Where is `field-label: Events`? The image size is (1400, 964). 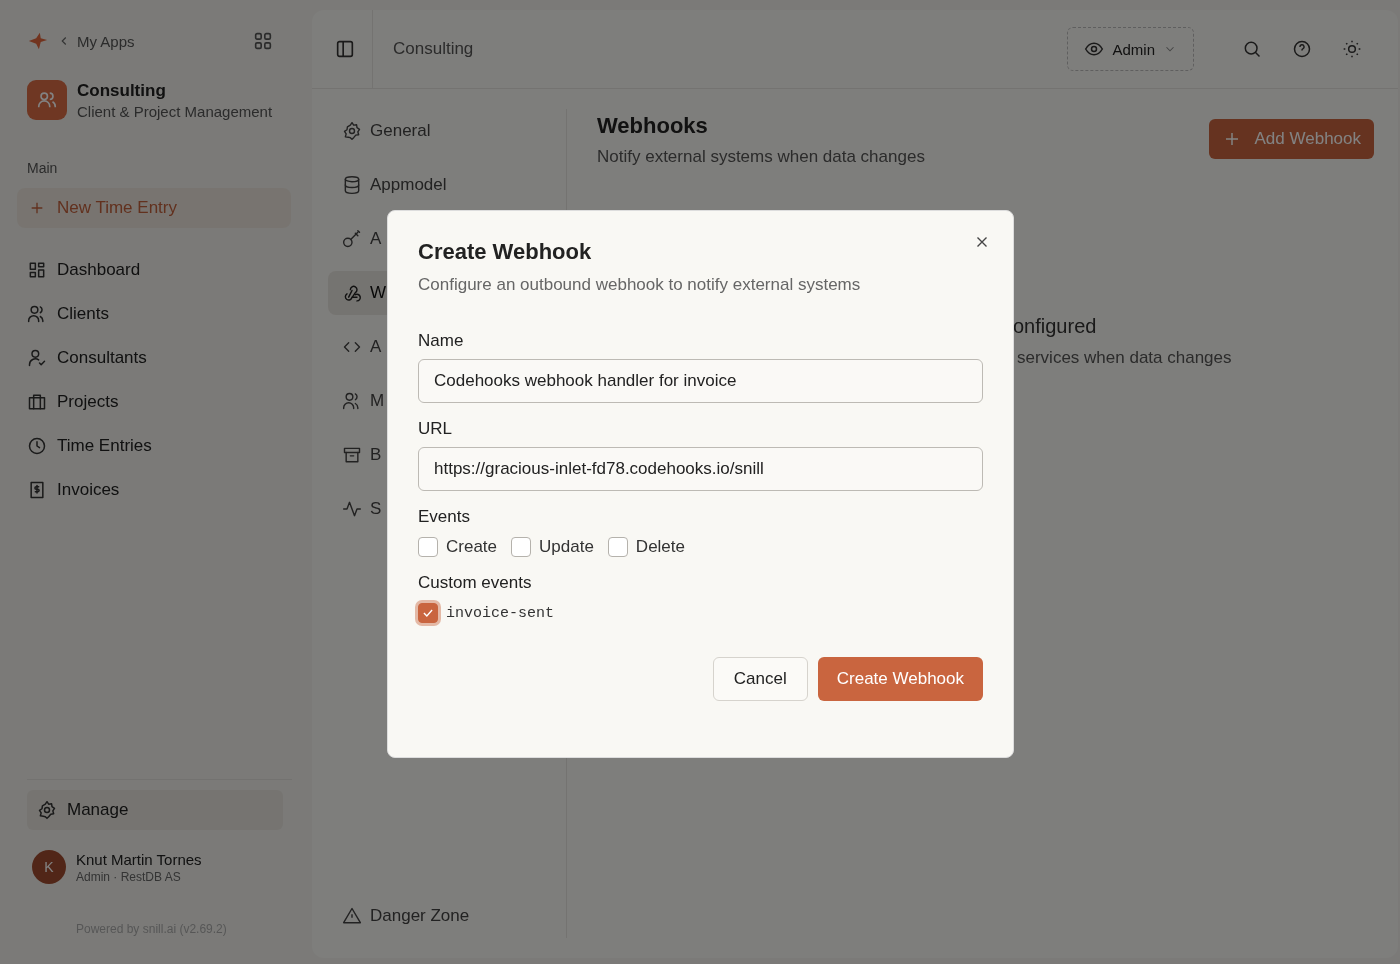
field-label: Events is located at coordinates (444, 517).